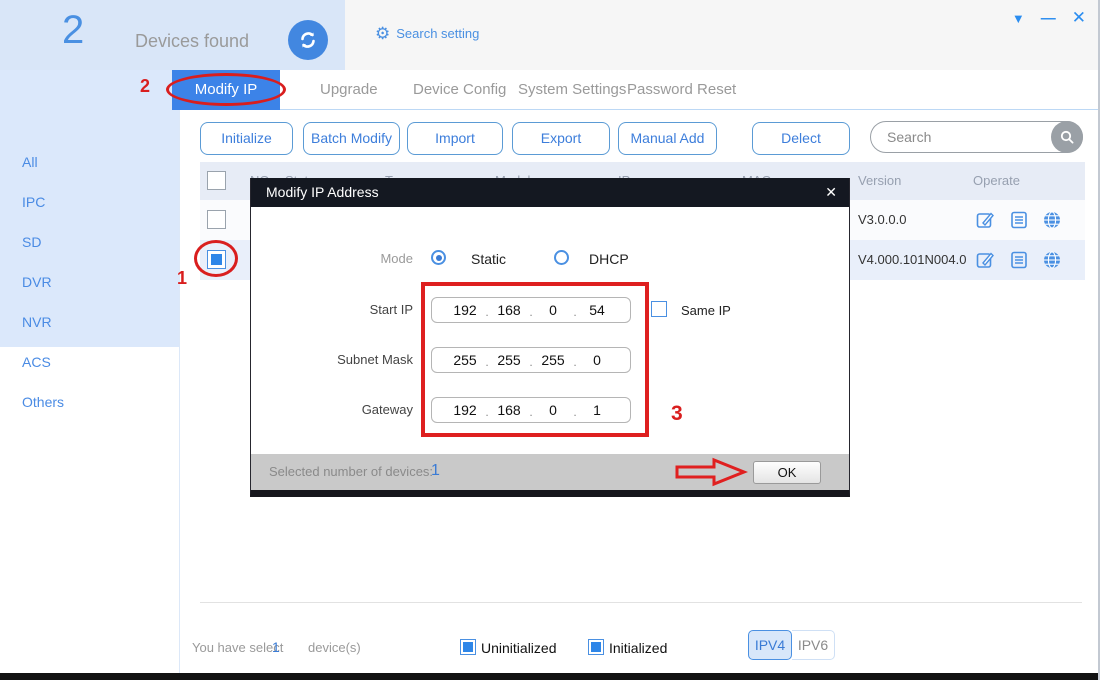 The width and height of the screenshot is (1100, 680). What do you see at coordinates (831, 192) in the screenshot?
I see `dialog-close-icon: ✕` at bounding box center [831, 192].